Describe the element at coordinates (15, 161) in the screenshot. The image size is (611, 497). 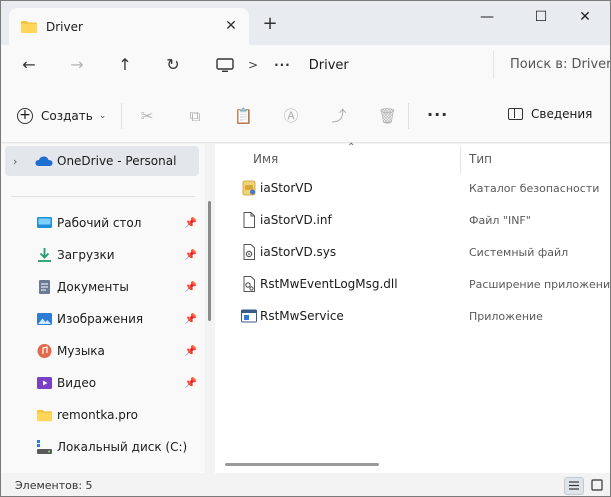
I see `chevron-right-icon: ›` at that location.